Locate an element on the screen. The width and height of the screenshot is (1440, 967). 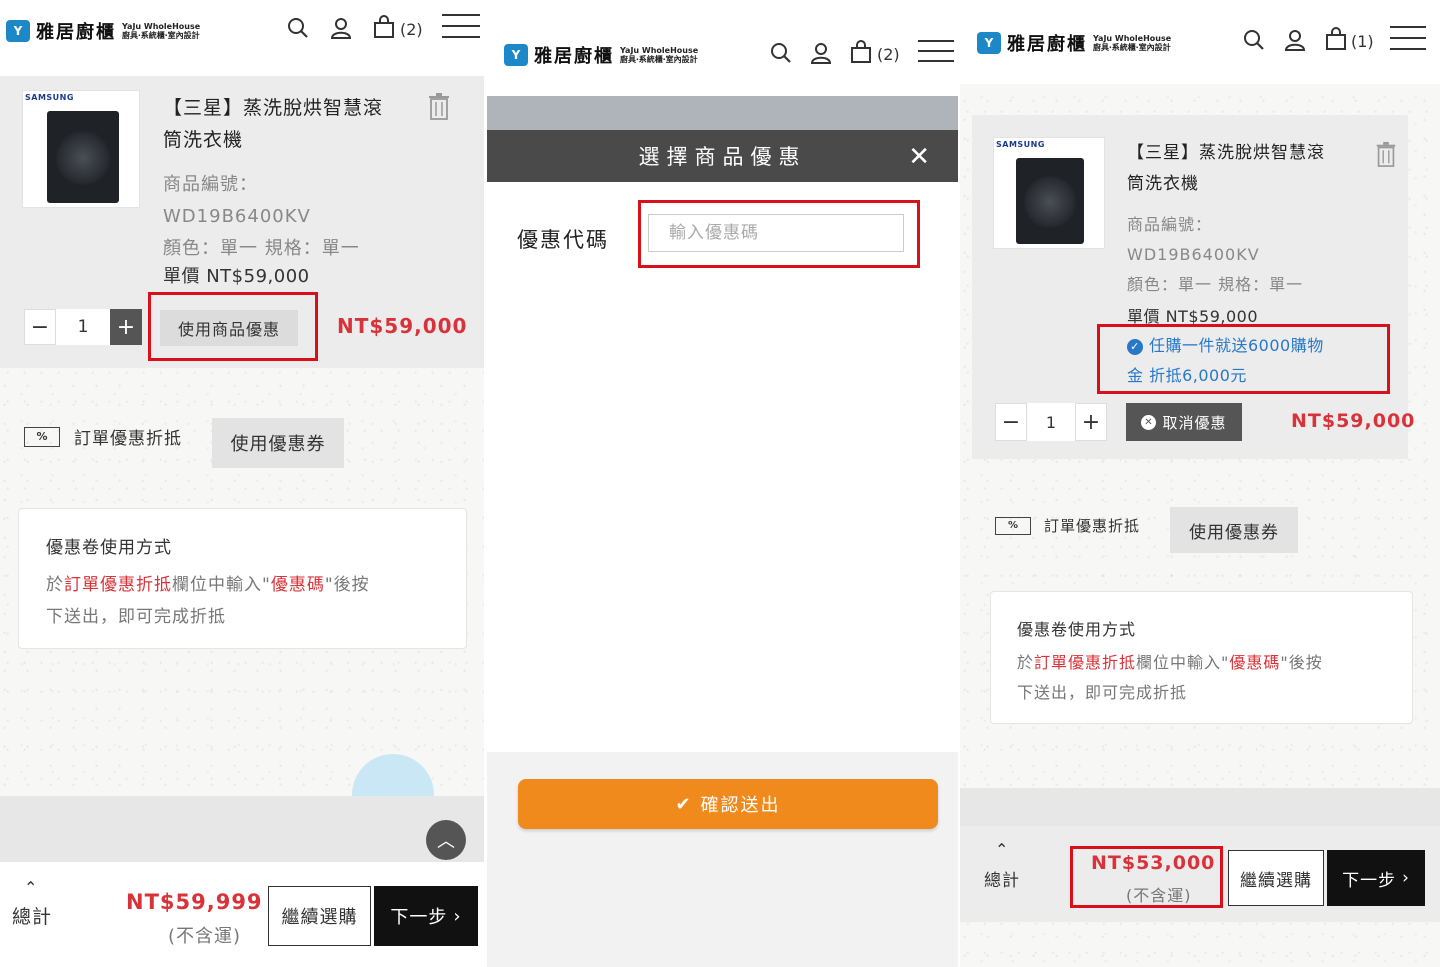
footer-shadow is located at coordinates (1200, 807).